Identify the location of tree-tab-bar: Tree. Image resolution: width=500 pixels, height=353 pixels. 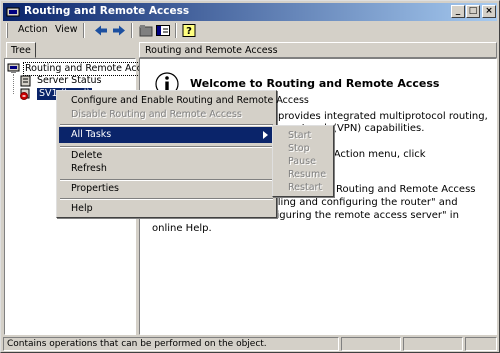
(69, 50).